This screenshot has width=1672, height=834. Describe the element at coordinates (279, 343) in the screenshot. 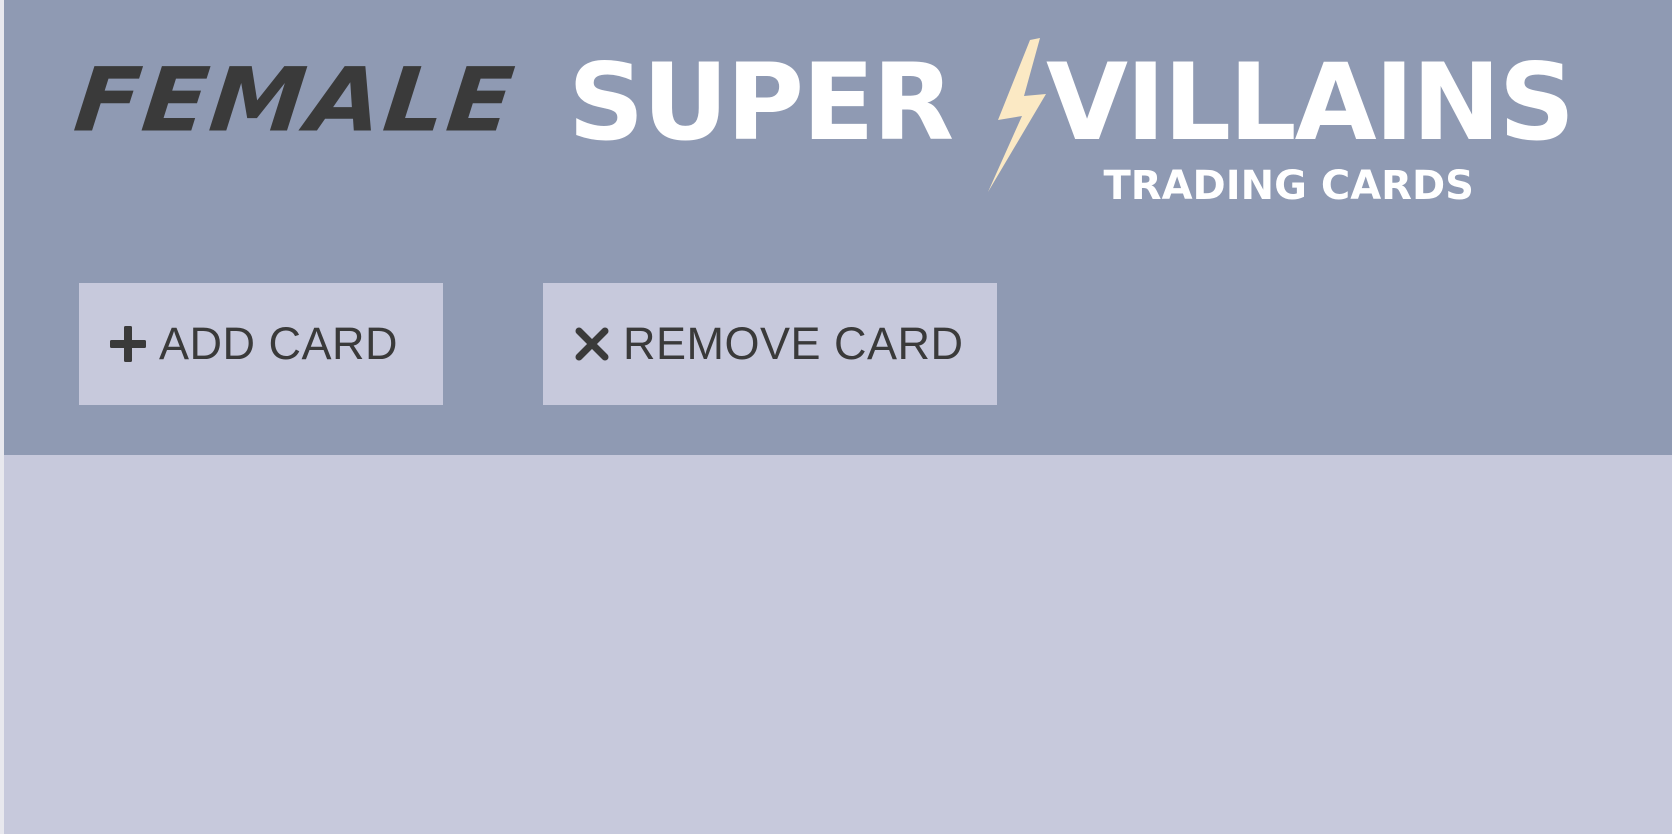

I see `add-card-label: ADD CARD` at that location.